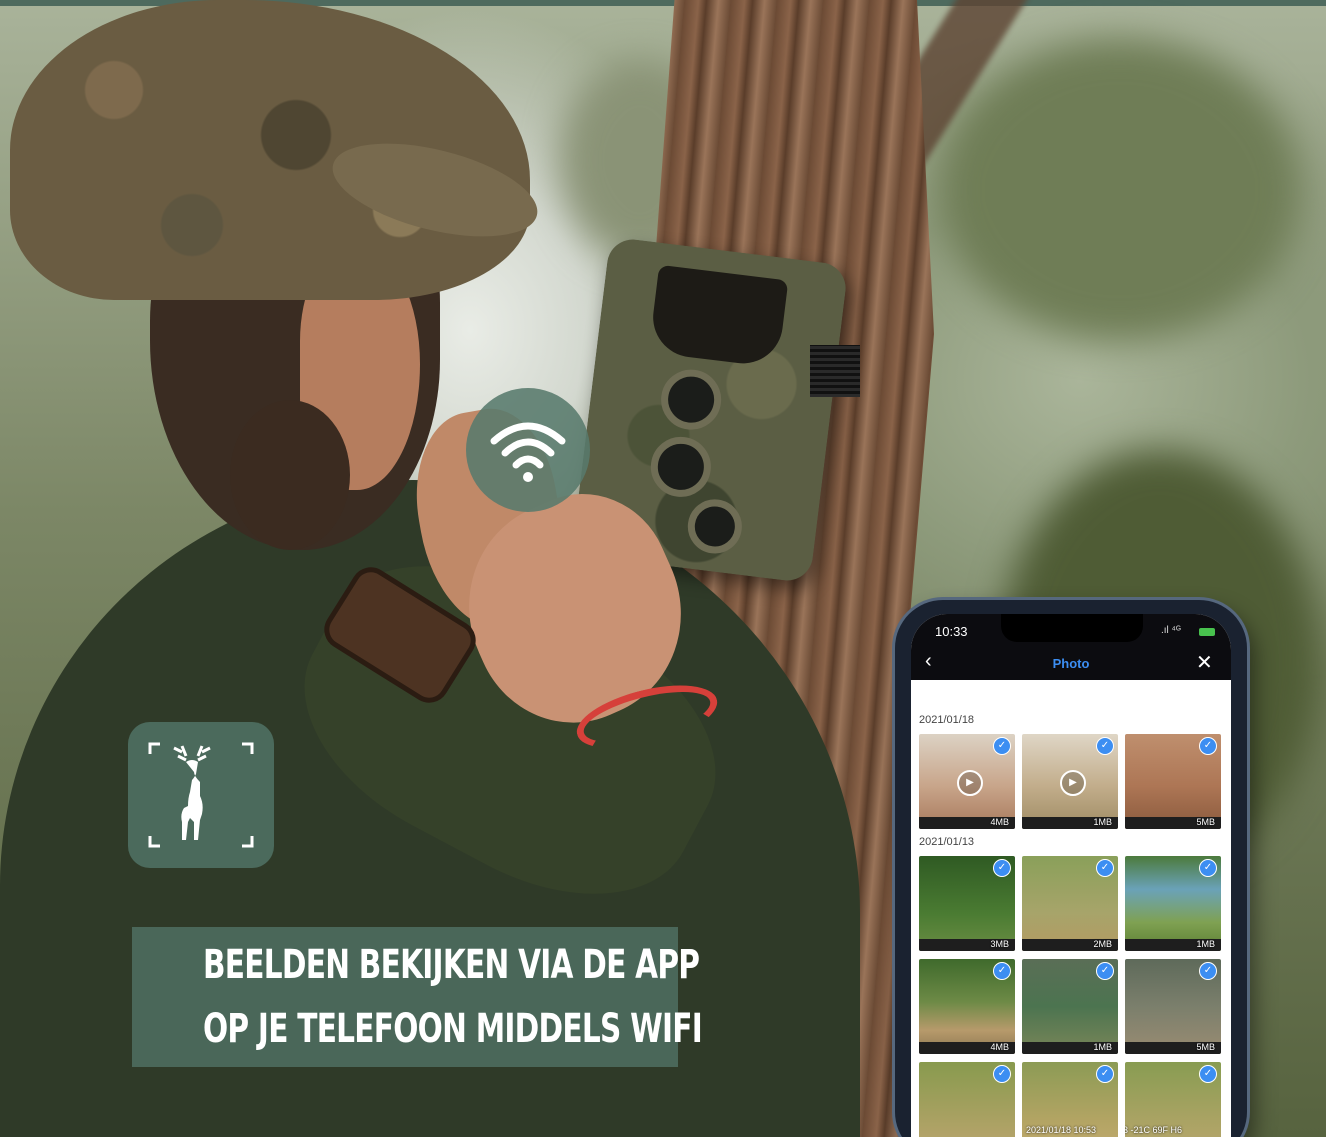 This screenshot has height=1137, width=1326. I want to click on photo-thumbnail: ✓, so click(967, 1099).